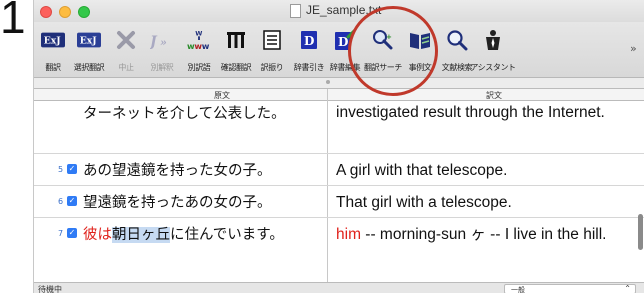 This screenshot has height=293, width=644. I want to click on target-column-header: 訳文, so click(494, 95).